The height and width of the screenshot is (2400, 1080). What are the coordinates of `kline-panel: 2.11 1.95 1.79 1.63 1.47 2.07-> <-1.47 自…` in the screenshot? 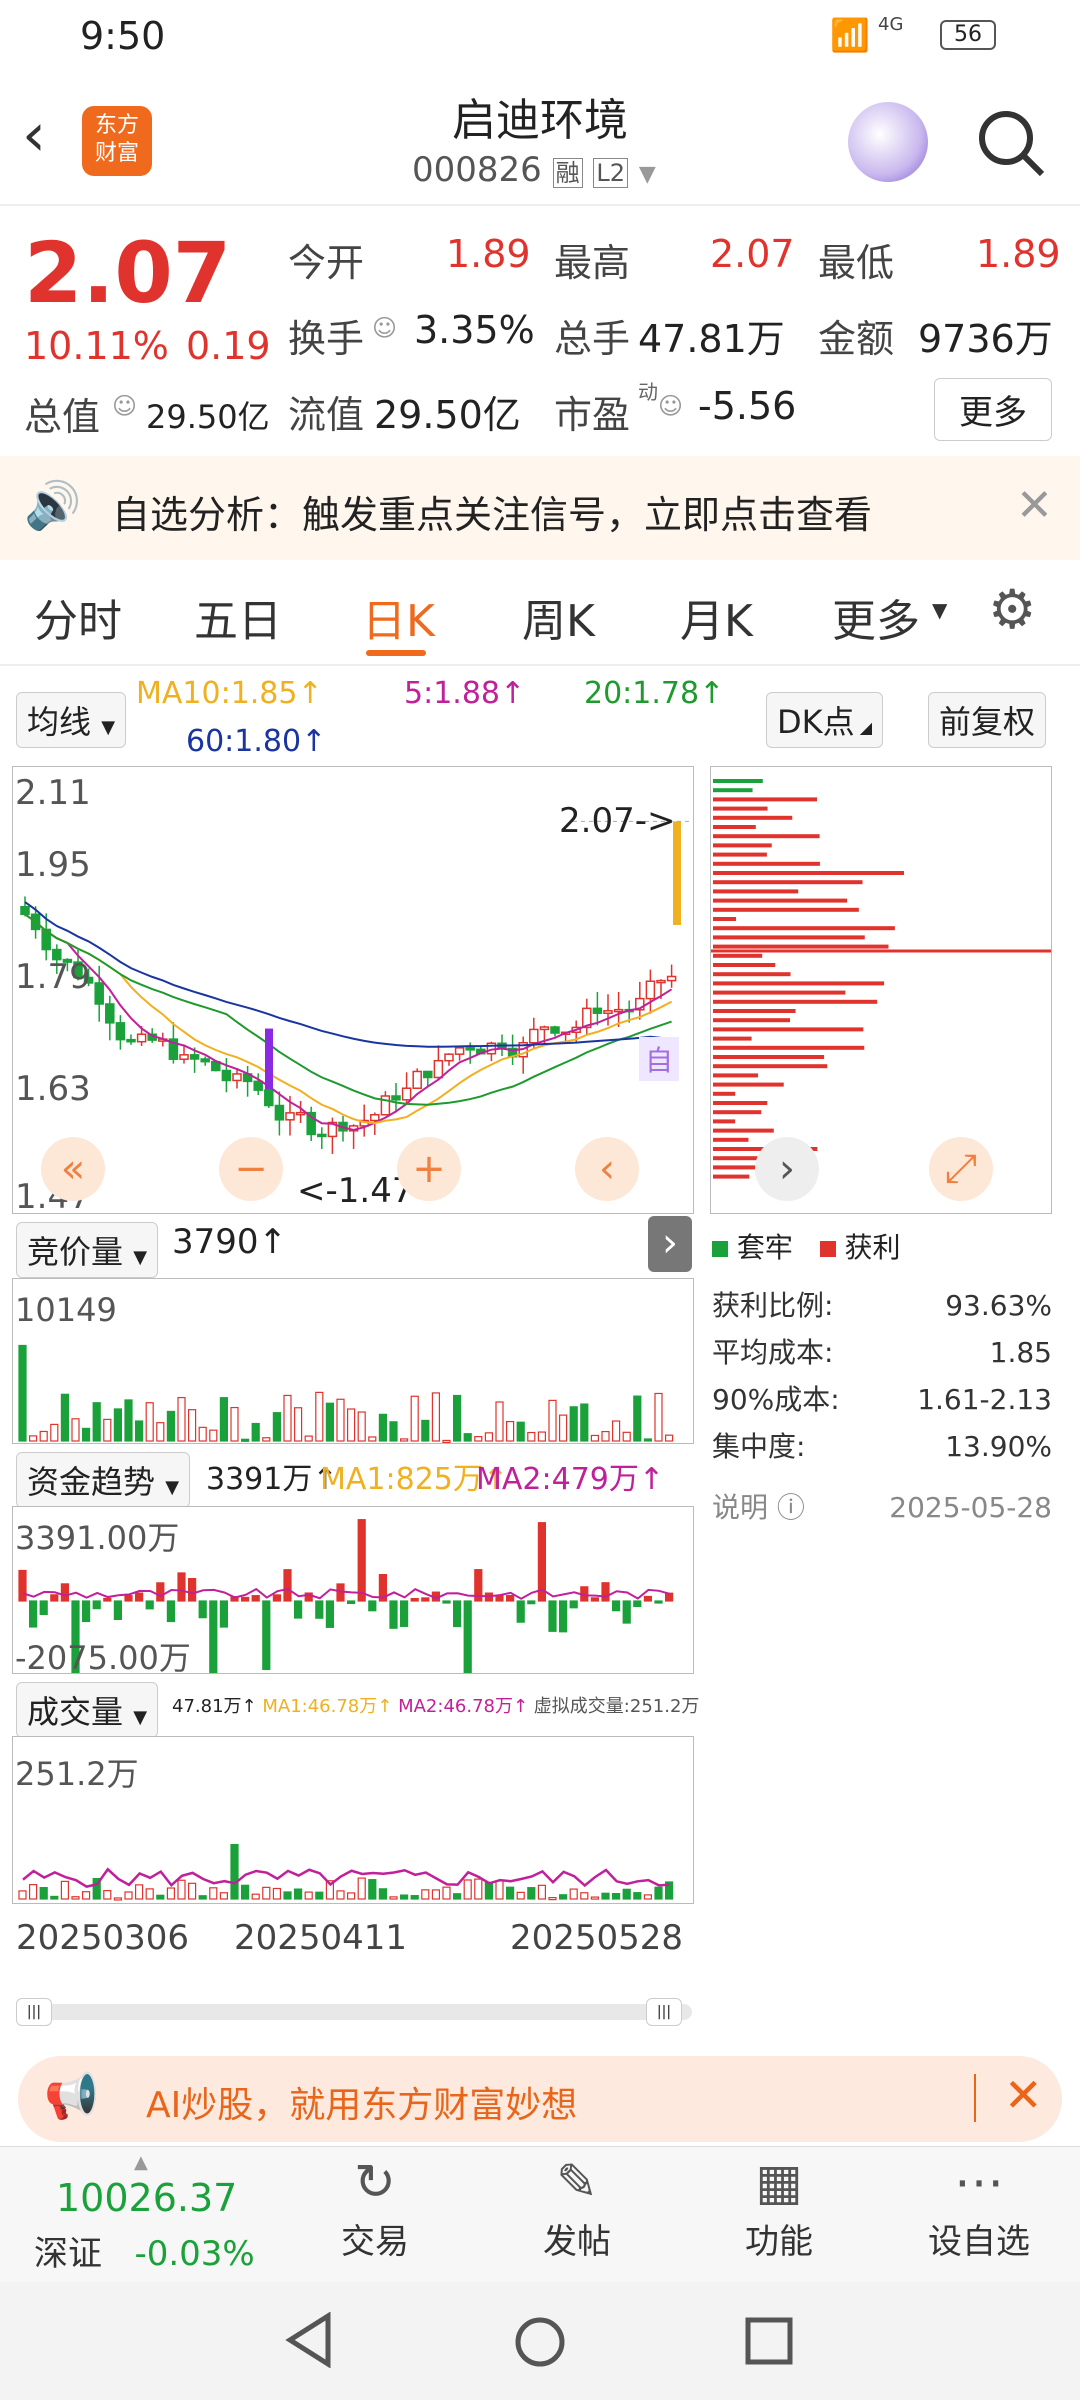 It's located at (353, 991).